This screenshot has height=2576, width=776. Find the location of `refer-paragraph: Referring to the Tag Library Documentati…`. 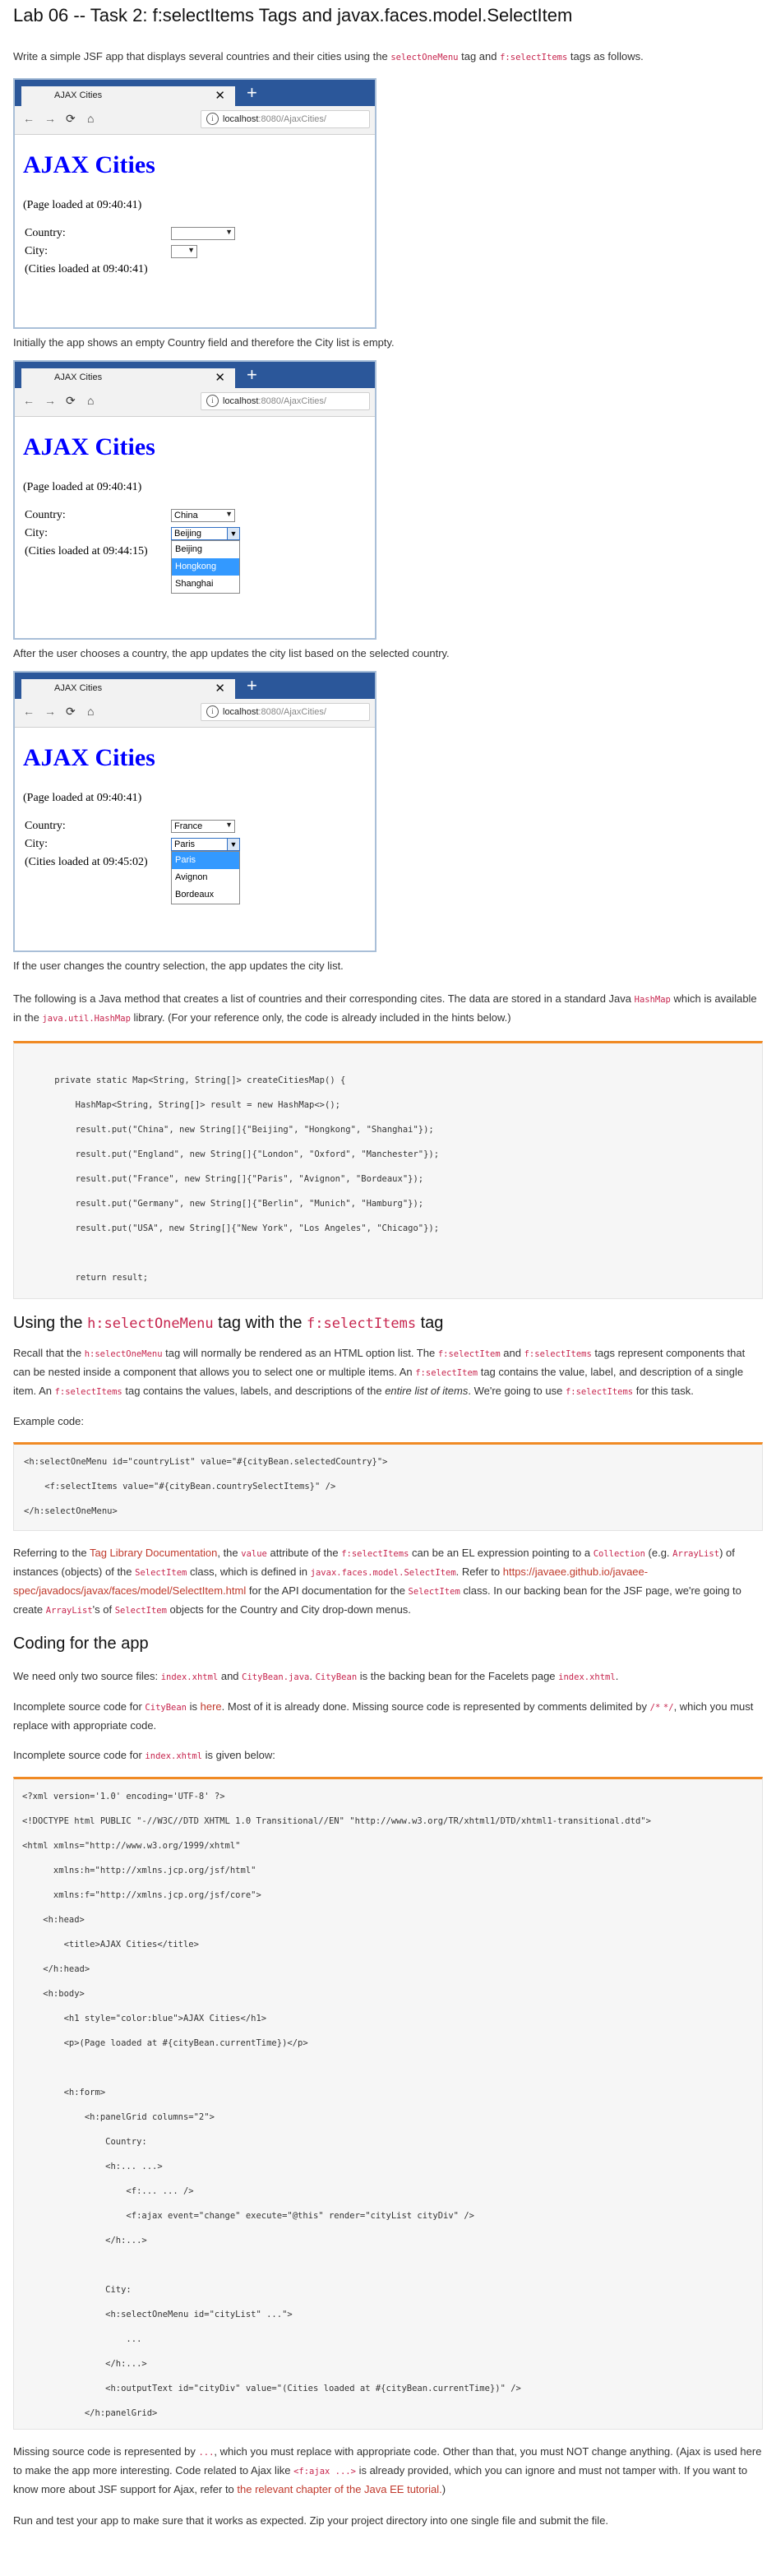

refer-paragraph: Referring to the Tag Library Documentati… is located at coordinates (377, 1581).